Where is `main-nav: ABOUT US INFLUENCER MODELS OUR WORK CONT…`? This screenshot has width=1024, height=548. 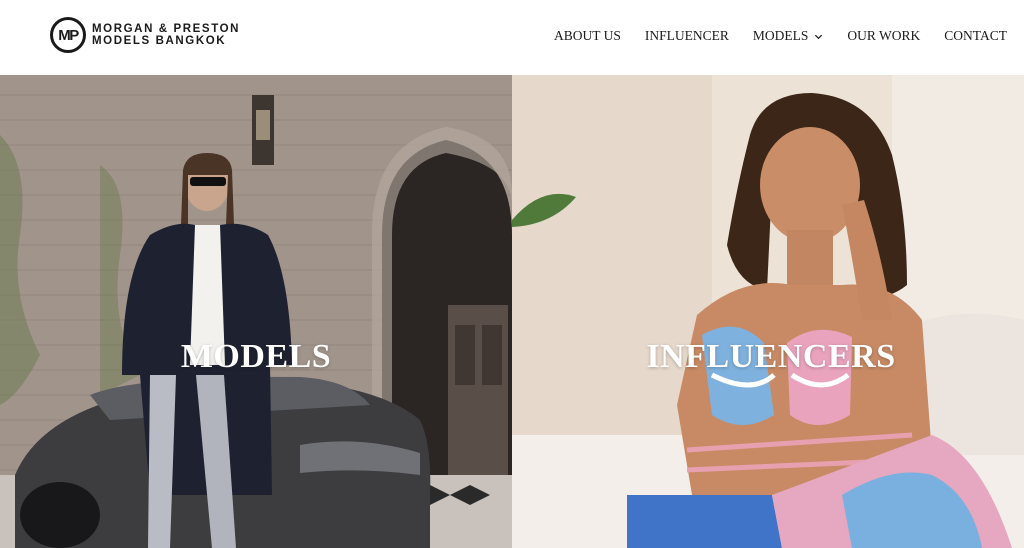 main-nav: ABOUT US INFLUENCER MODELS OUR WORK CONT… is located at coordinates (780, 36).